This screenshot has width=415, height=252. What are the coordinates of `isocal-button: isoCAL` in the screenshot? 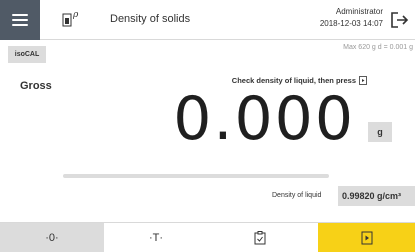 It's located at (27, 54).